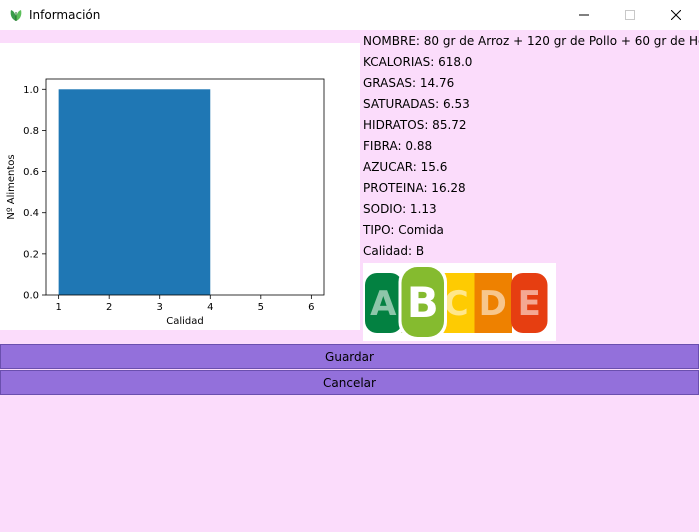 The height and width of the screenshot is (532, 699). I want to click on y-tick-label-0.0: 0.0, so click(31, 296).